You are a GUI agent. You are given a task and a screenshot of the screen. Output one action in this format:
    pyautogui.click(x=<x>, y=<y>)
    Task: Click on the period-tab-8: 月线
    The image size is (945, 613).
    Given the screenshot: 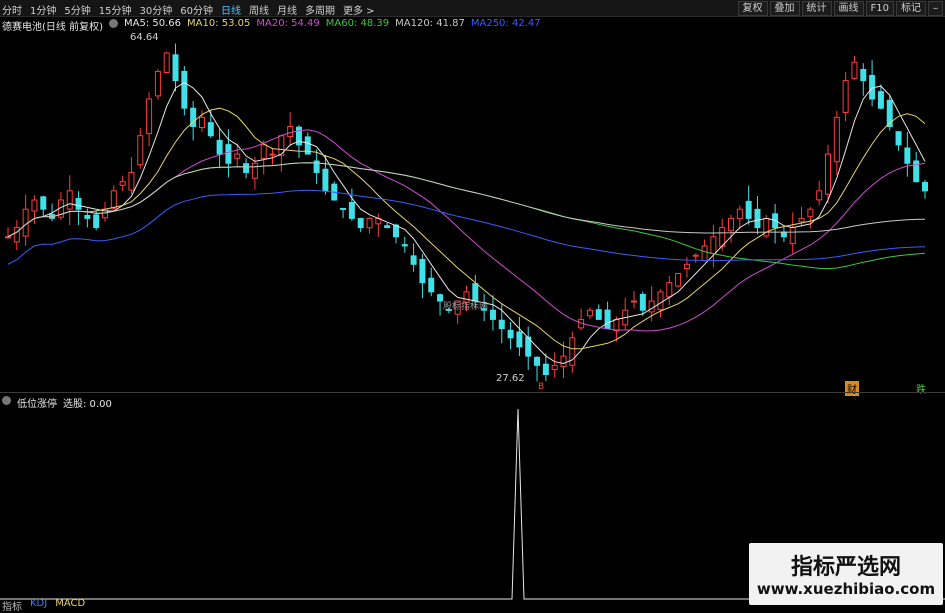 What is the action you would take?
    pyautogui.click(x=287, y=9)
    